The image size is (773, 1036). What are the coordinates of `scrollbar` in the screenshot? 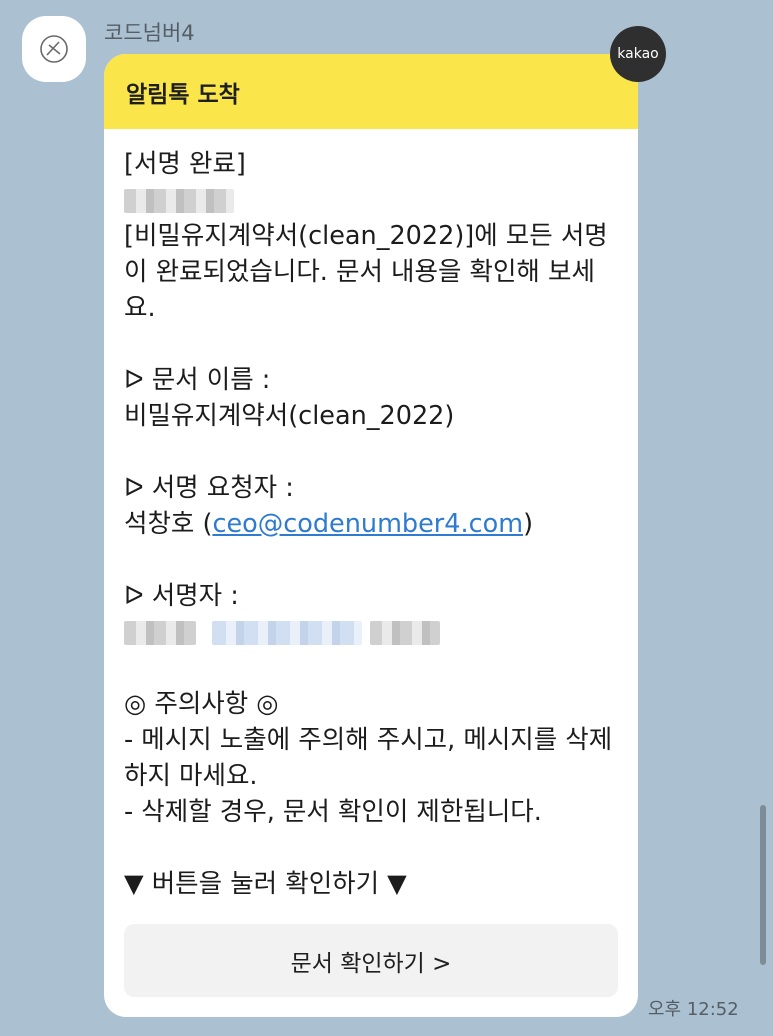 It's located at (763, 885).